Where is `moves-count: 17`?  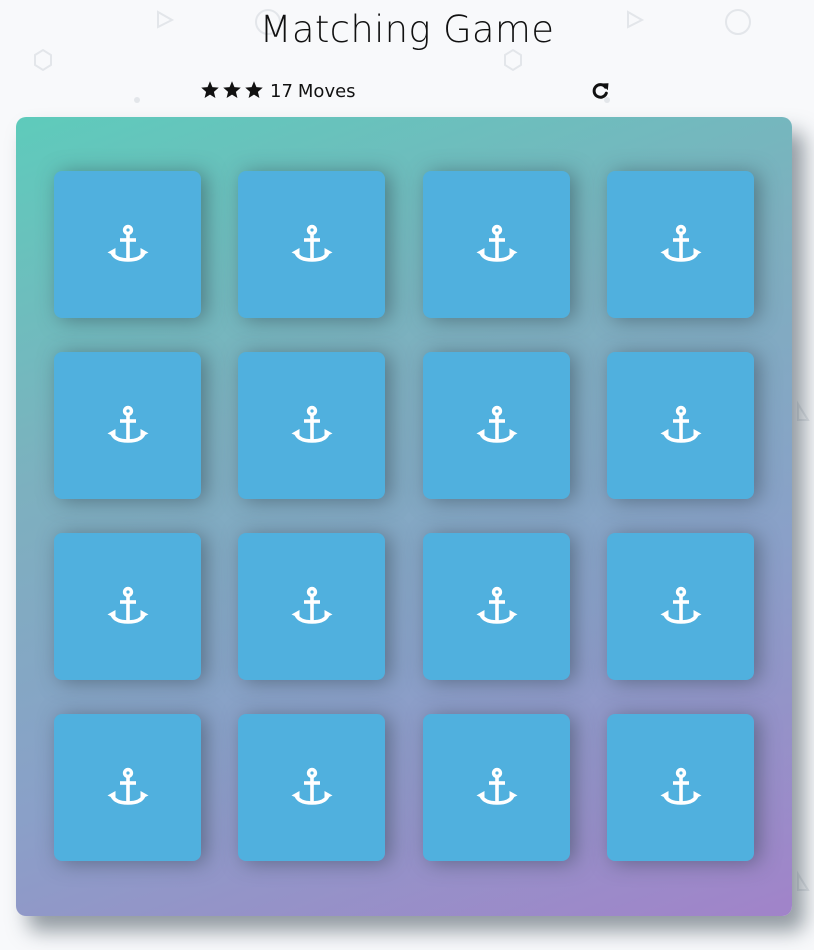 moves-count: 17 is located at coordinates (281, 91).